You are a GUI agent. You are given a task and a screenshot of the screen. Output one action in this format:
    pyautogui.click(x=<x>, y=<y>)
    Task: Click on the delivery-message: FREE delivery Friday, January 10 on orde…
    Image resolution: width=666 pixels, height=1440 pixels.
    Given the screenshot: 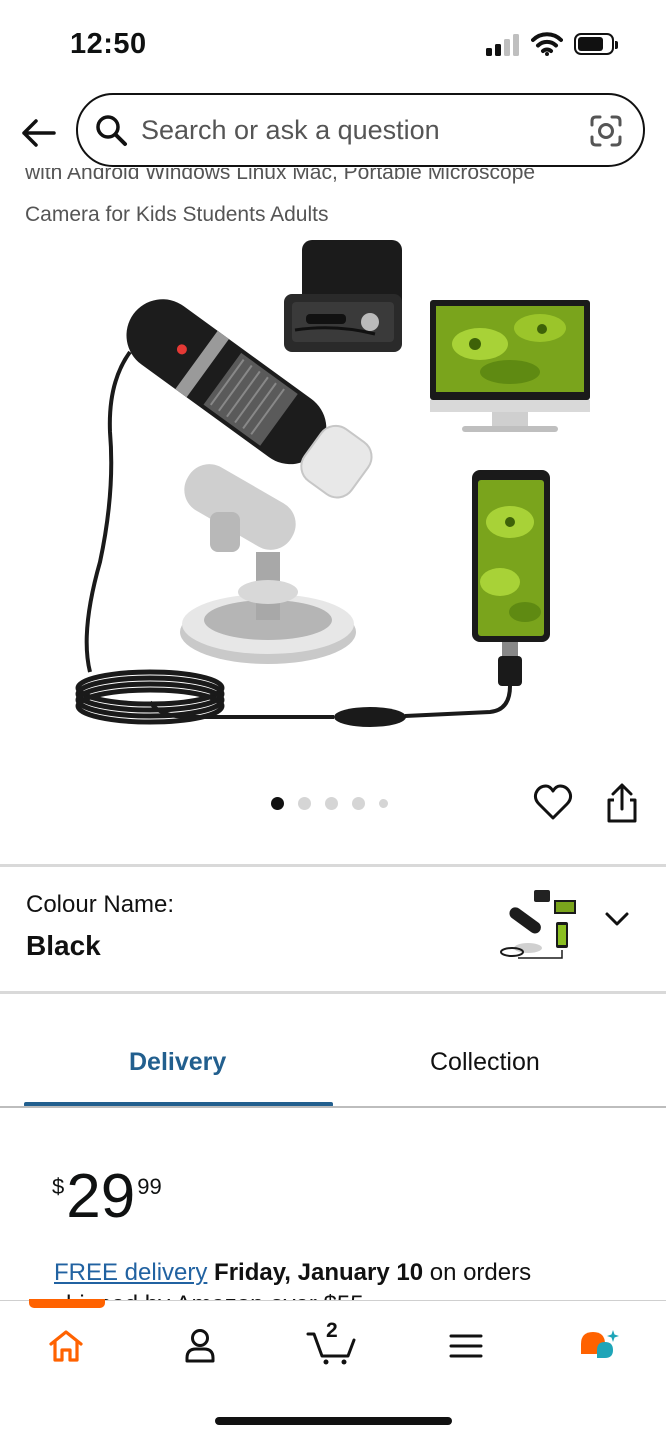 What is the action you would take?
    pyautogui.click(x=292, y=1273)
    